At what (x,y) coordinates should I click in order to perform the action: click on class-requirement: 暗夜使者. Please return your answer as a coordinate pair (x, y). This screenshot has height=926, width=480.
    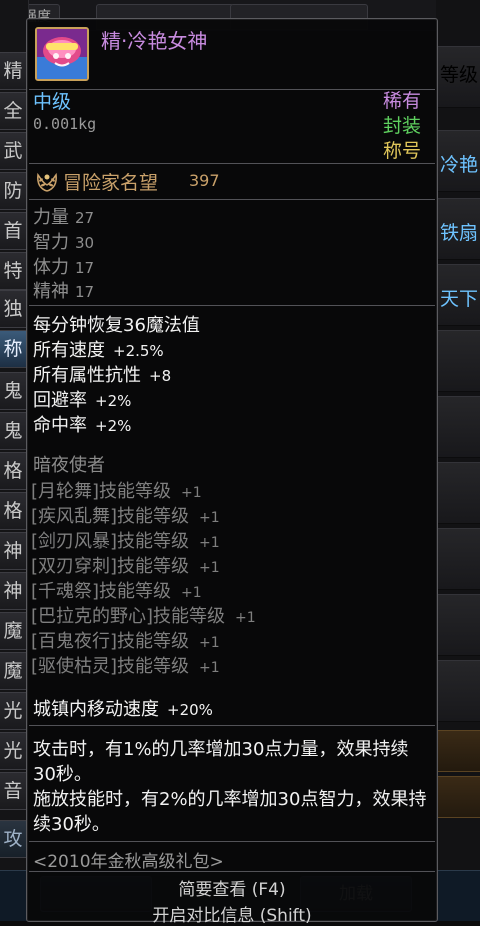
    Looking at the image, I should click on (69, 465).